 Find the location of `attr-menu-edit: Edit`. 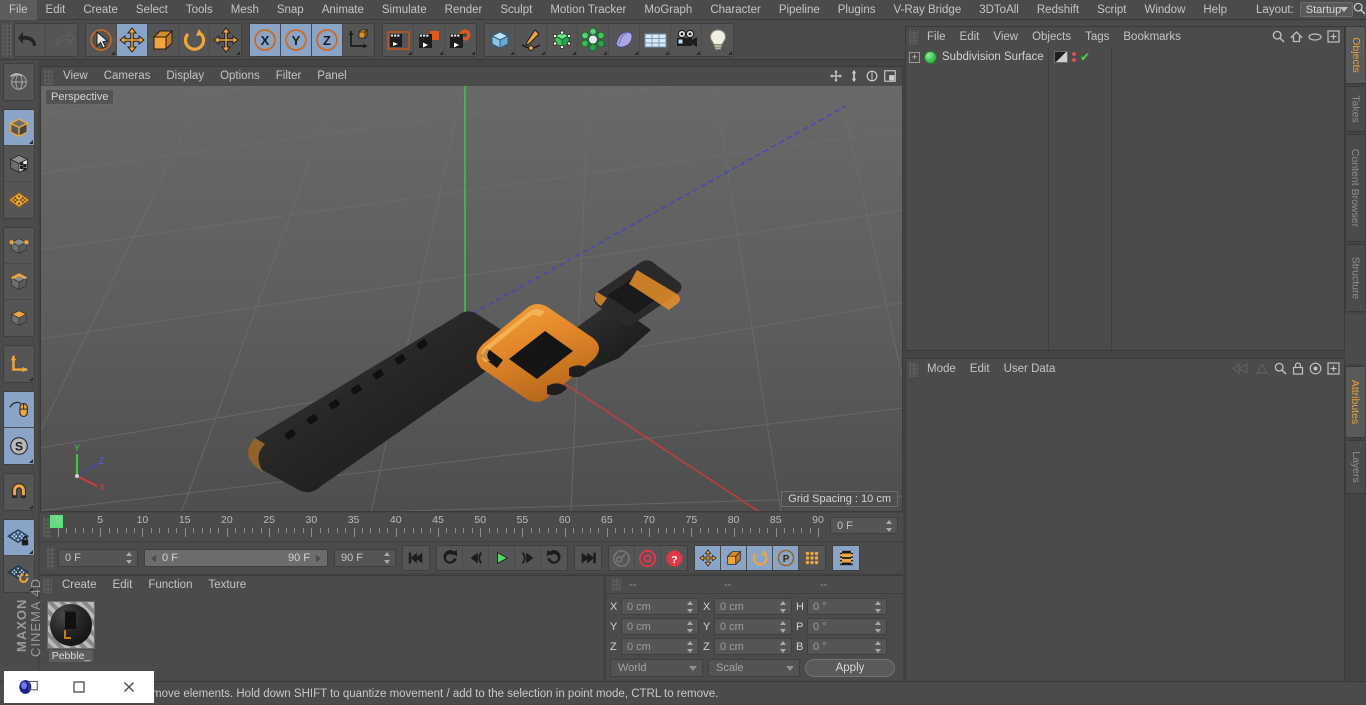

attr-menu-edit: Edit is located at coordinates (980, 369).